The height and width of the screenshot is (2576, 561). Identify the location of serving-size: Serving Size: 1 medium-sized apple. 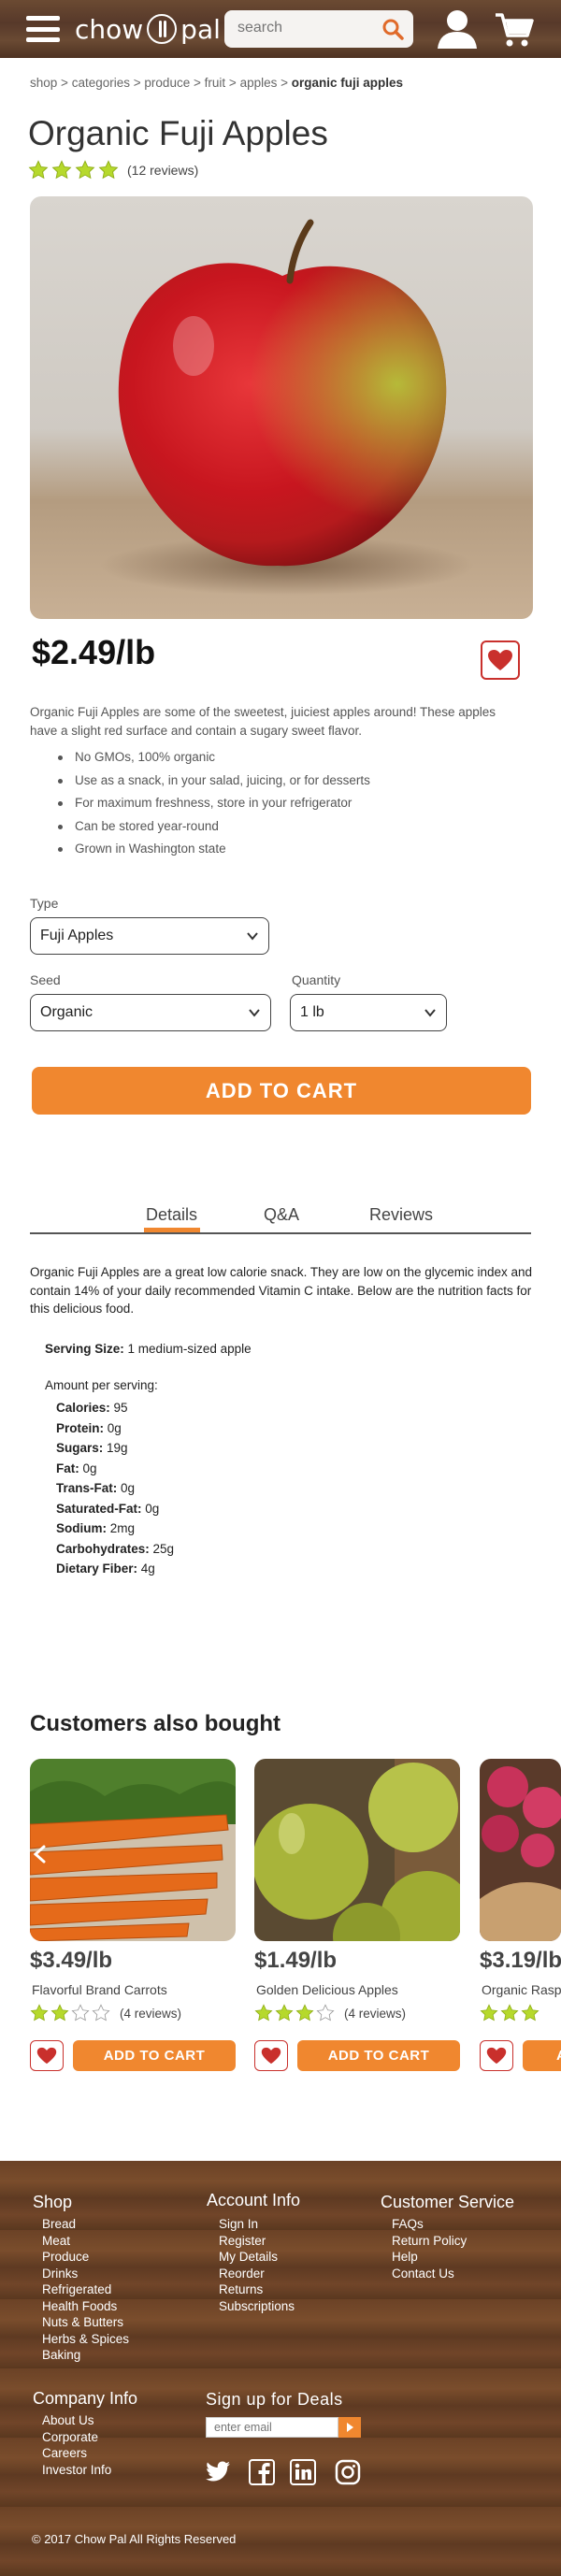
(149, 1349).